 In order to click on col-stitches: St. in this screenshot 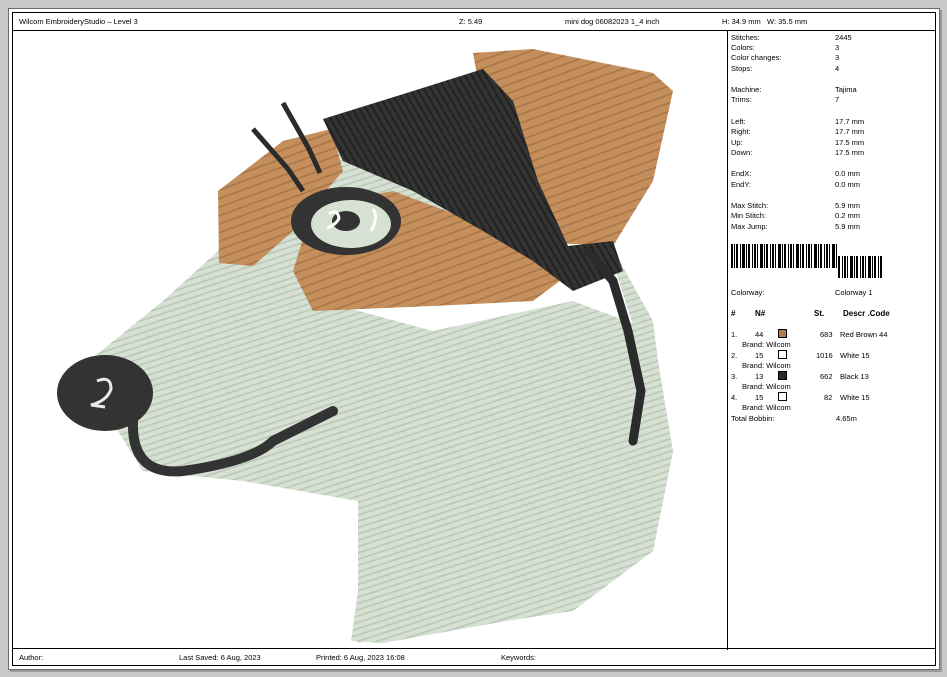, I will do `click(819, 313)`.